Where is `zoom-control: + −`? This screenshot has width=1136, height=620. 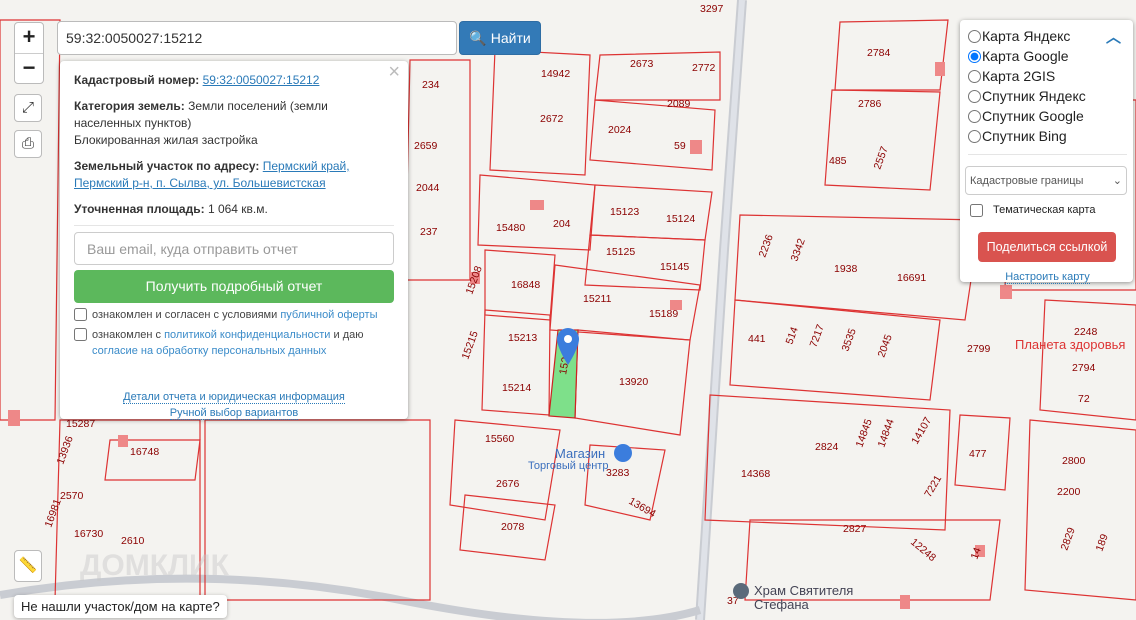
zoom-control: + − is located at coordinates (29, 53).